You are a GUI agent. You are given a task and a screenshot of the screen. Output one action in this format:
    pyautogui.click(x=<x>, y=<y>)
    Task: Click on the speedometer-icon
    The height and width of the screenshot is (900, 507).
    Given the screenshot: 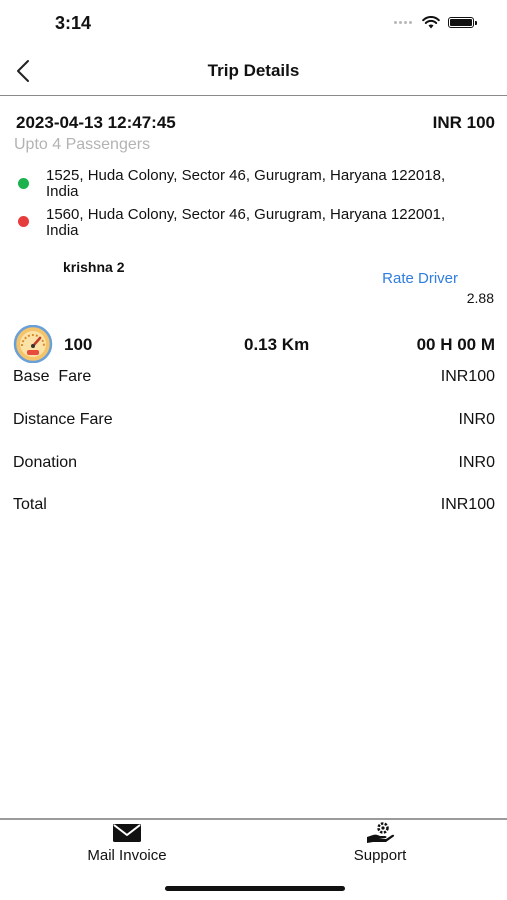 What is the action you would take?
    pyautogui.click(x=33, y=344)
    